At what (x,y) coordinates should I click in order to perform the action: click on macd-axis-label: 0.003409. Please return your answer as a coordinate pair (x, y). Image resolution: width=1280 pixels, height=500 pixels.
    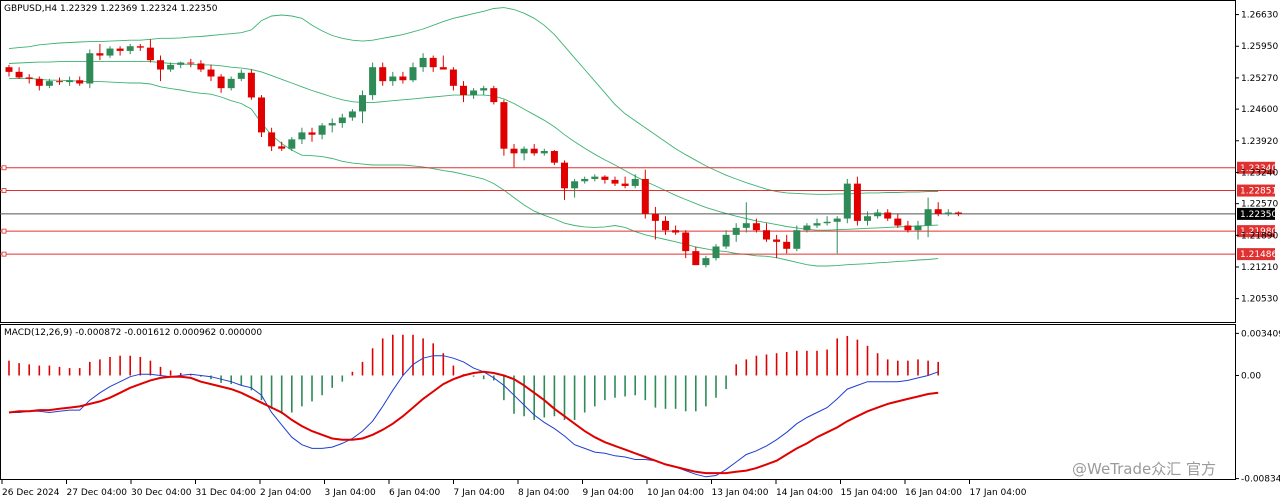
    Looking at the image, I should click on (1260, 334).